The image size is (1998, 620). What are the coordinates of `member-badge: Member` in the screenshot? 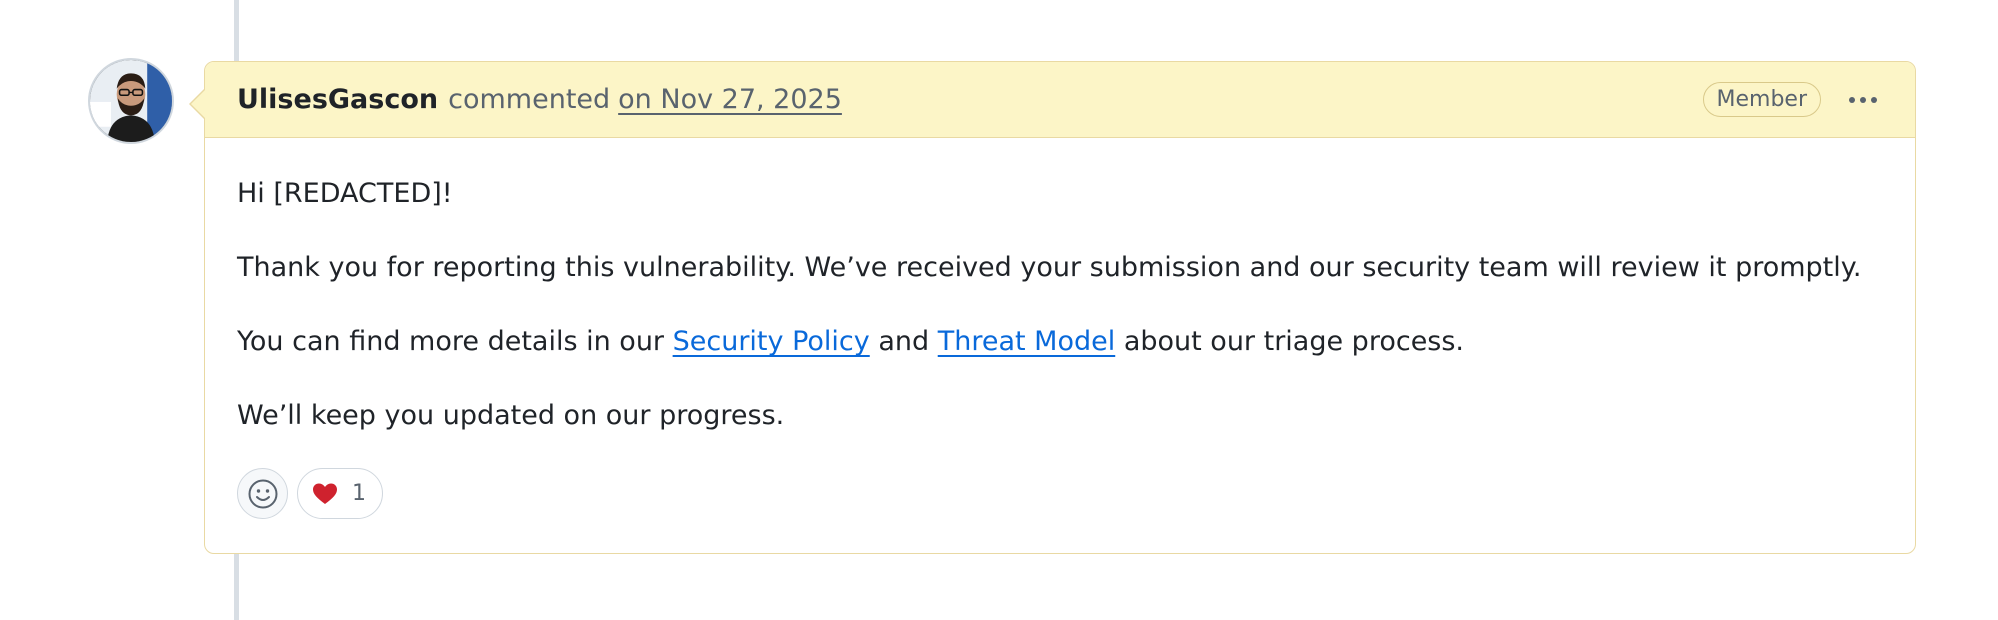 It's located at (1761, 99).